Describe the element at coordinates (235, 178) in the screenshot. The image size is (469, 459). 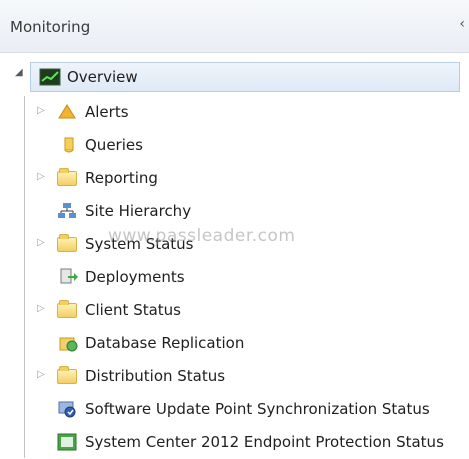
I see `tree-item-reporting: ▷ Reporting` at that location.